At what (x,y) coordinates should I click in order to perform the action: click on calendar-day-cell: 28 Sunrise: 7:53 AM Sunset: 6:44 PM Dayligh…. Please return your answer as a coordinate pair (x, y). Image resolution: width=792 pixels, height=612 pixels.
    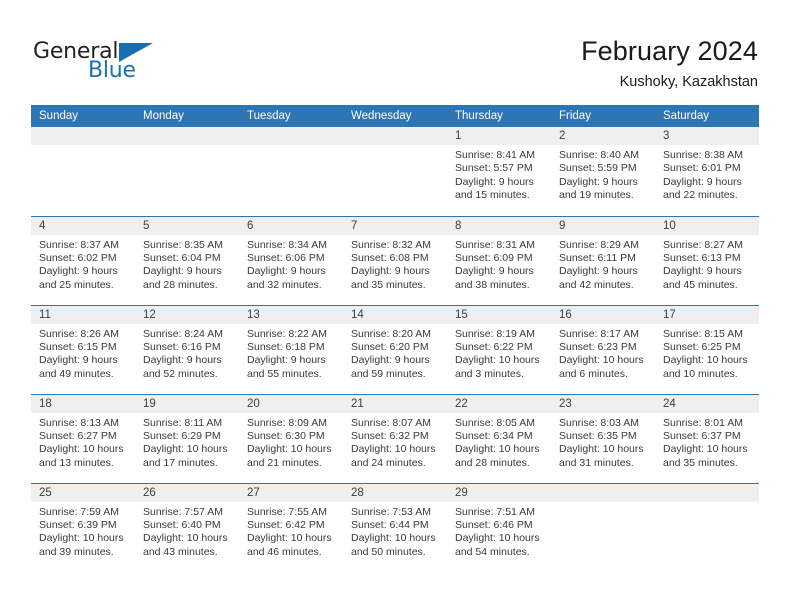
    Looking at the image, I should click on (395, 527).